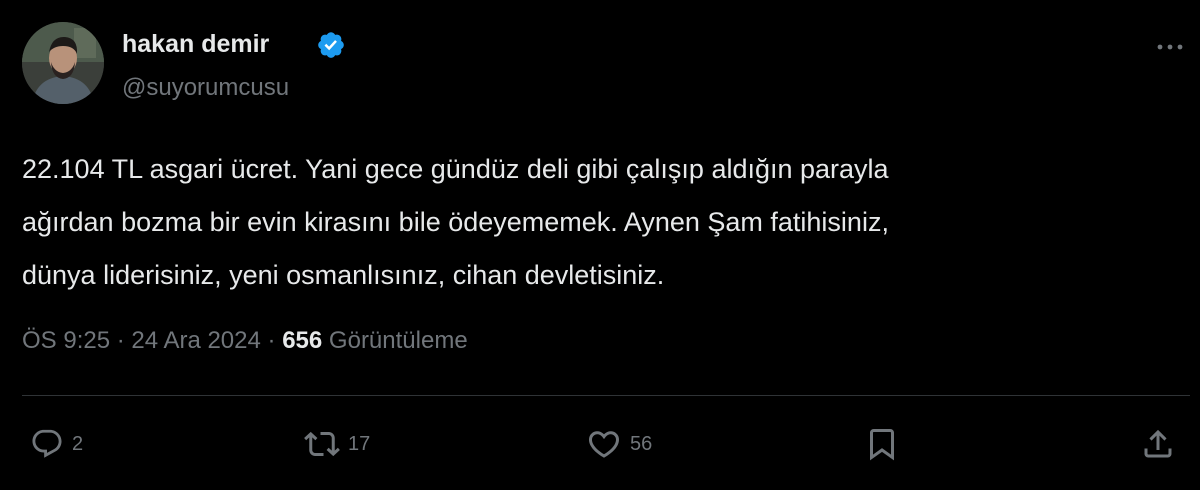 This screenshot has height=490, width=1200. I want to click on more-options-button, so click(1170, 47).